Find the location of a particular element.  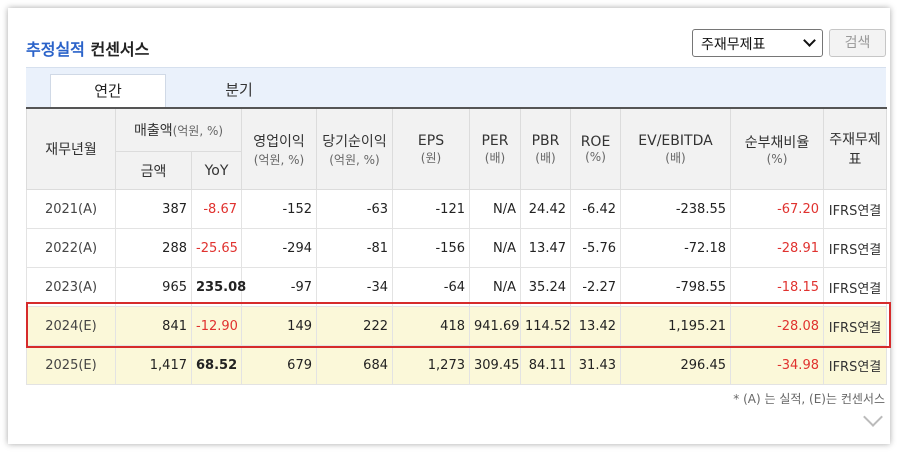

cell-ev: 296.45 is located at coordinates (675, 365).